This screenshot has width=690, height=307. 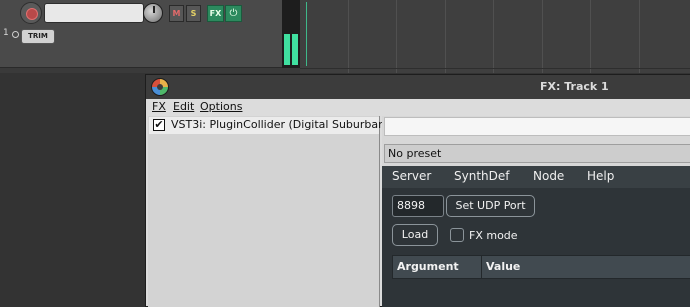 I want to click on menu-fx: FX, so click(x=159, y=106).